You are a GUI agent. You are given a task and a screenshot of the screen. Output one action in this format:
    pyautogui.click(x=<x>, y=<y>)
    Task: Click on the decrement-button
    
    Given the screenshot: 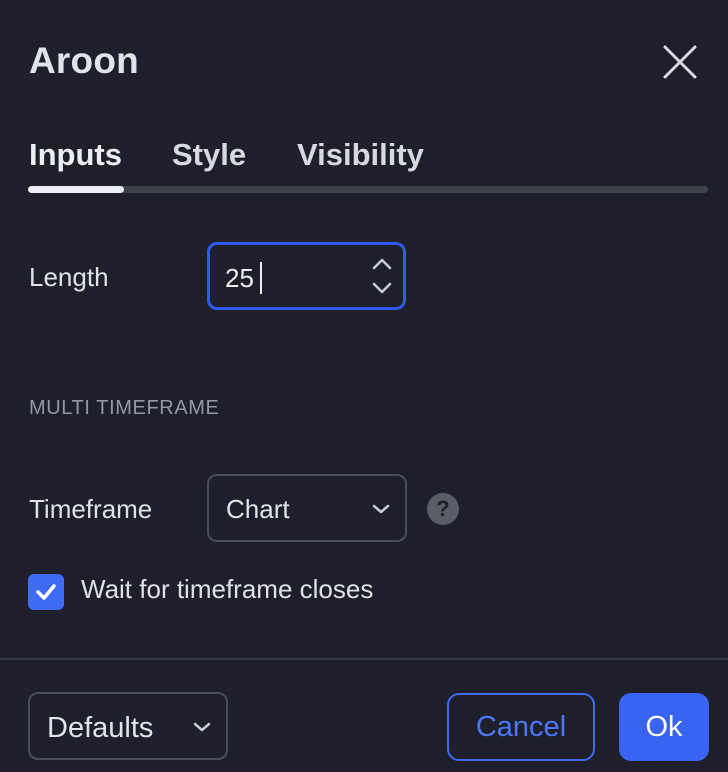 What is the action you would take?
    pyautogui.click(x=382, y=288)
    